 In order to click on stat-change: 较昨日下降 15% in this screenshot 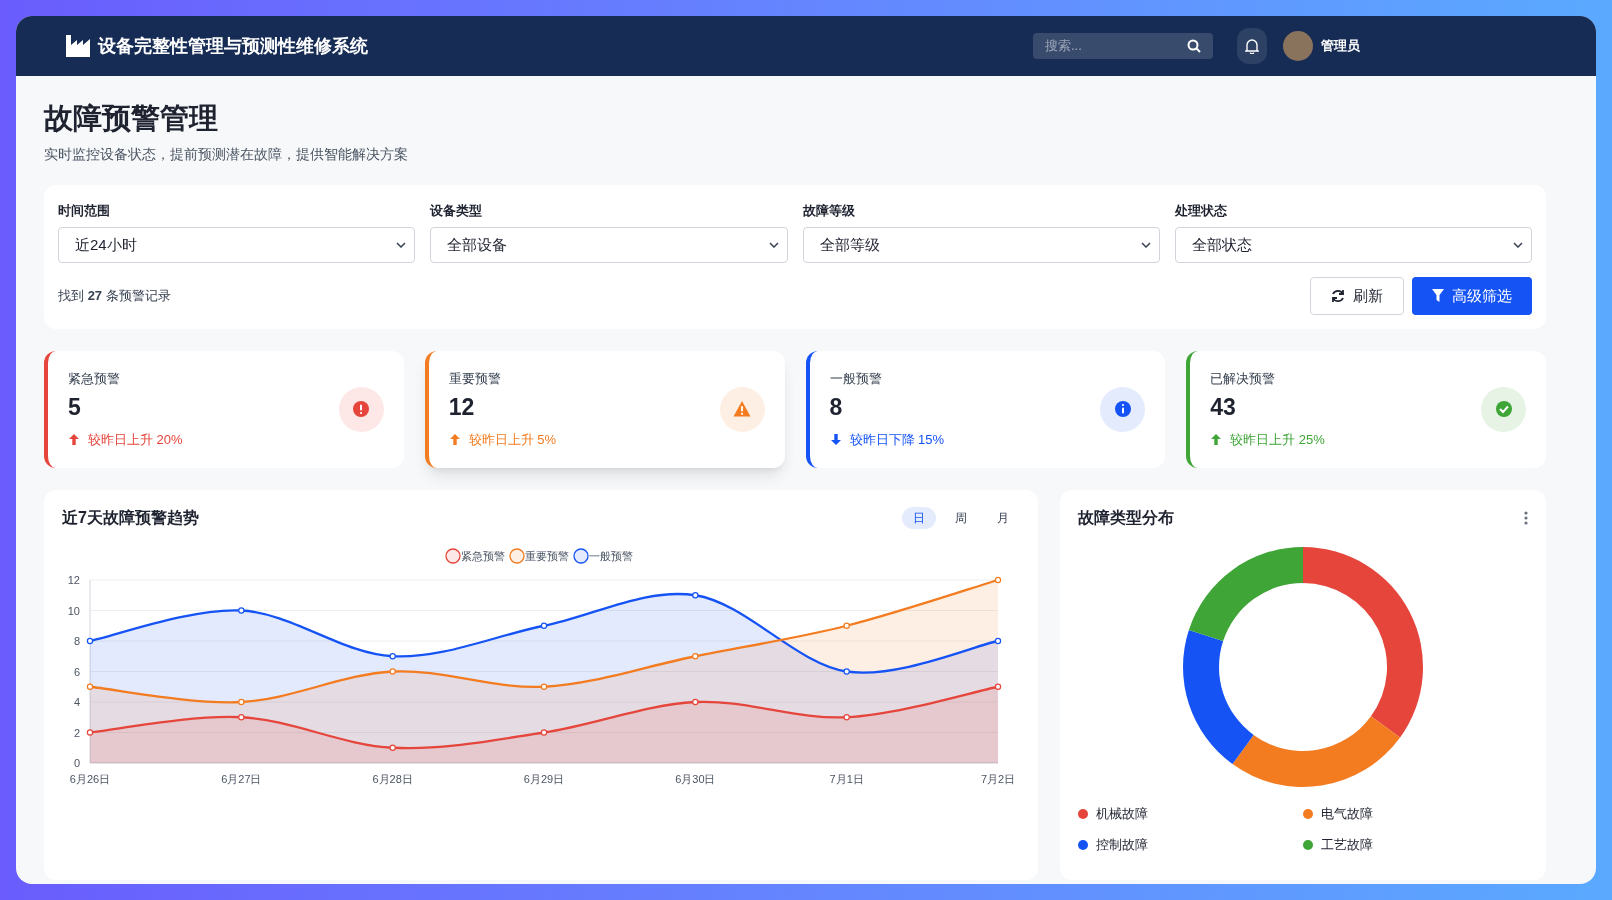, I will do `click(897, 439)`.